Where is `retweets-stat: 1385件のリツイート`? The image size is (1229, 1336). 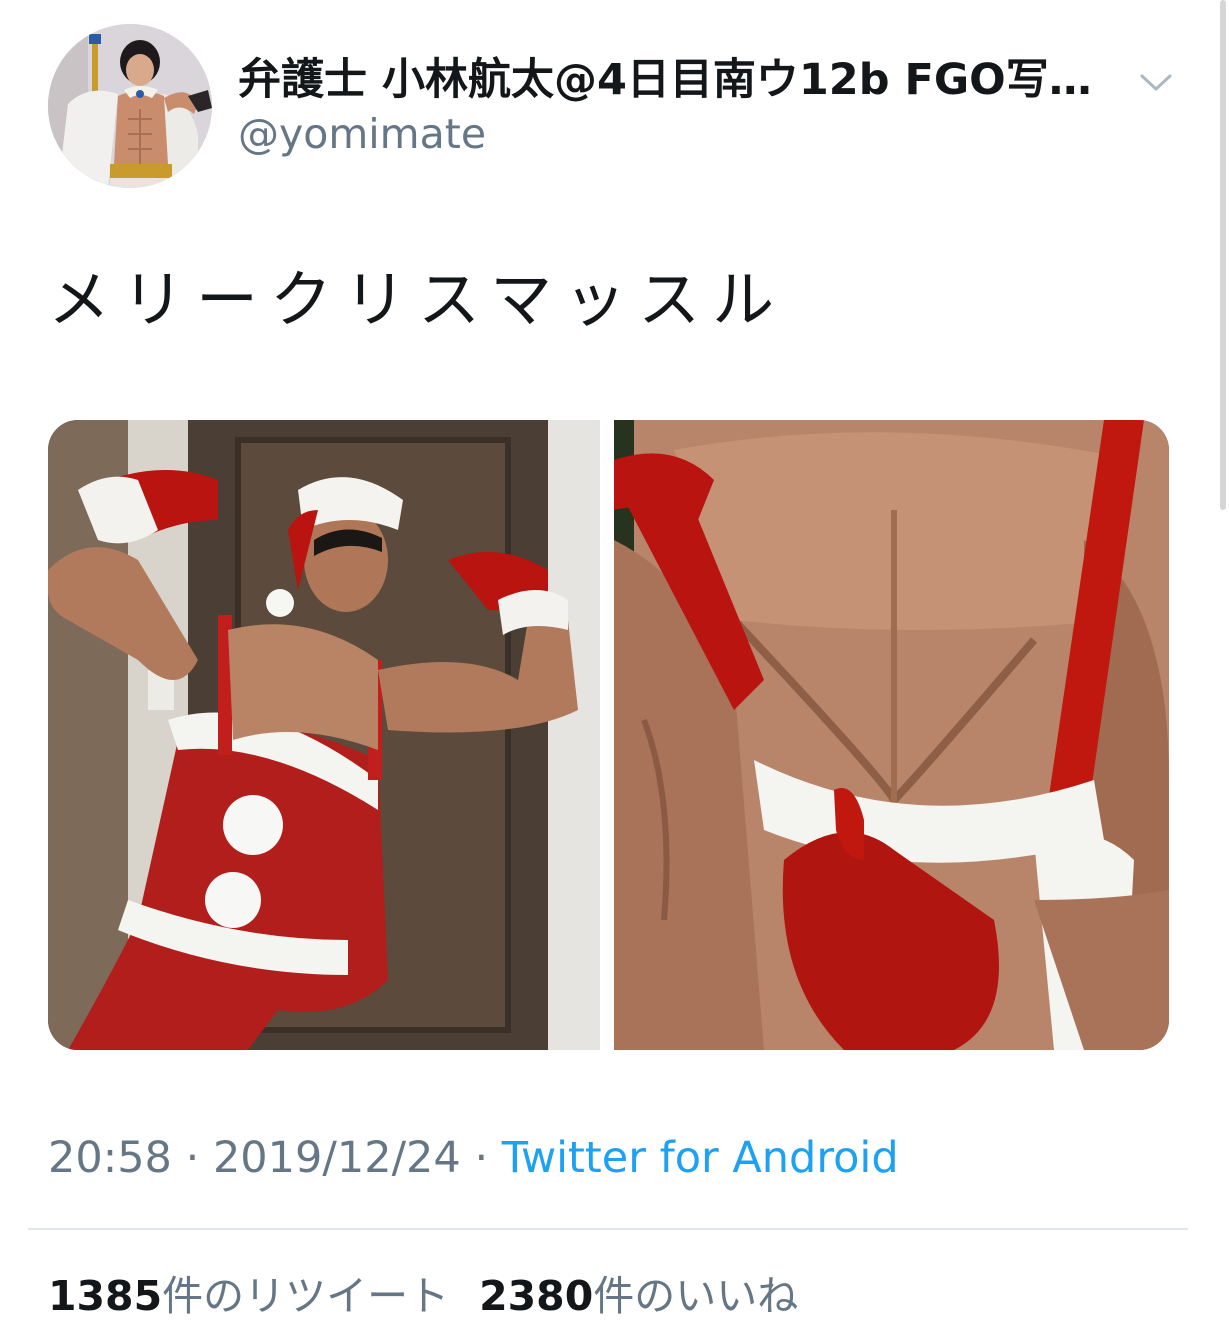
retweets-stat: 1385件のリツイート is located at coordinates (248, 1296).